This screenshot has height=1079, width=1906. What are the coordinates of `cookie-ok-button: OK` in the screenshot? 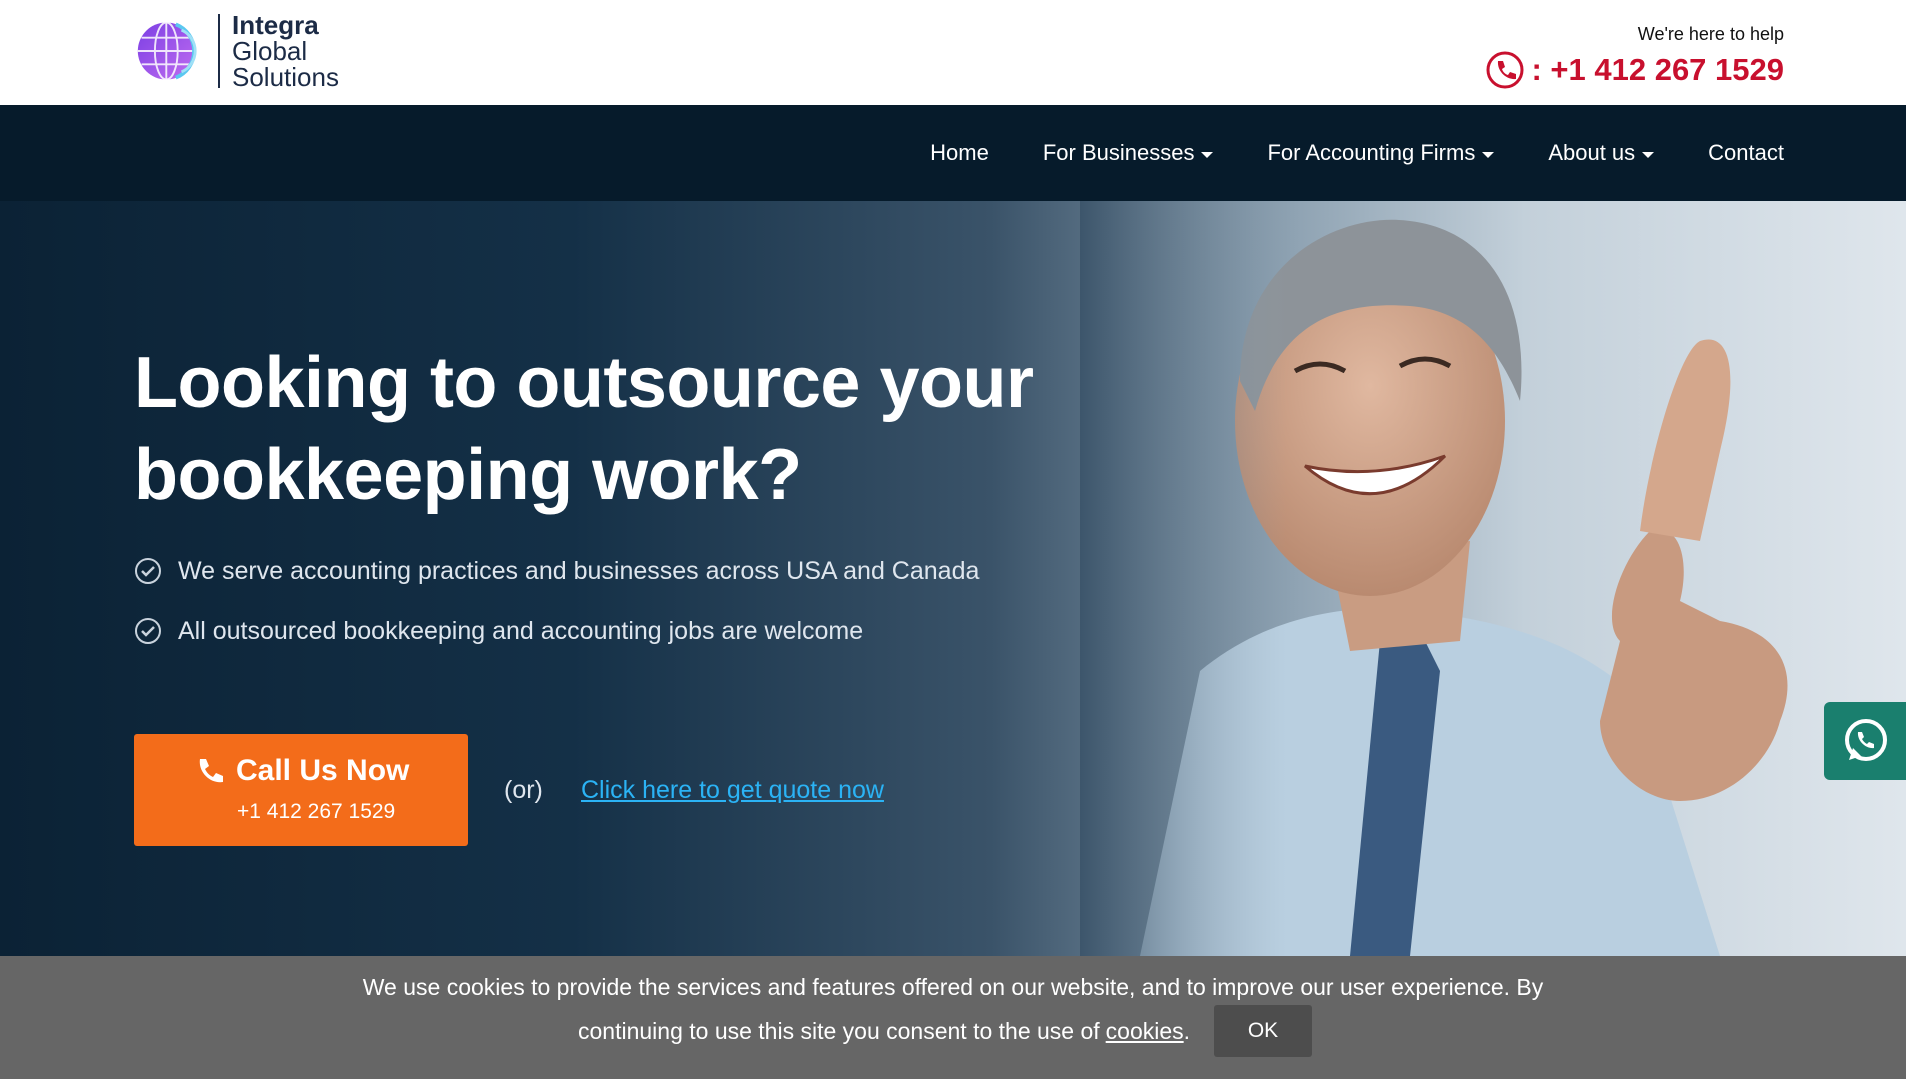 It's located at (1263, 1031).